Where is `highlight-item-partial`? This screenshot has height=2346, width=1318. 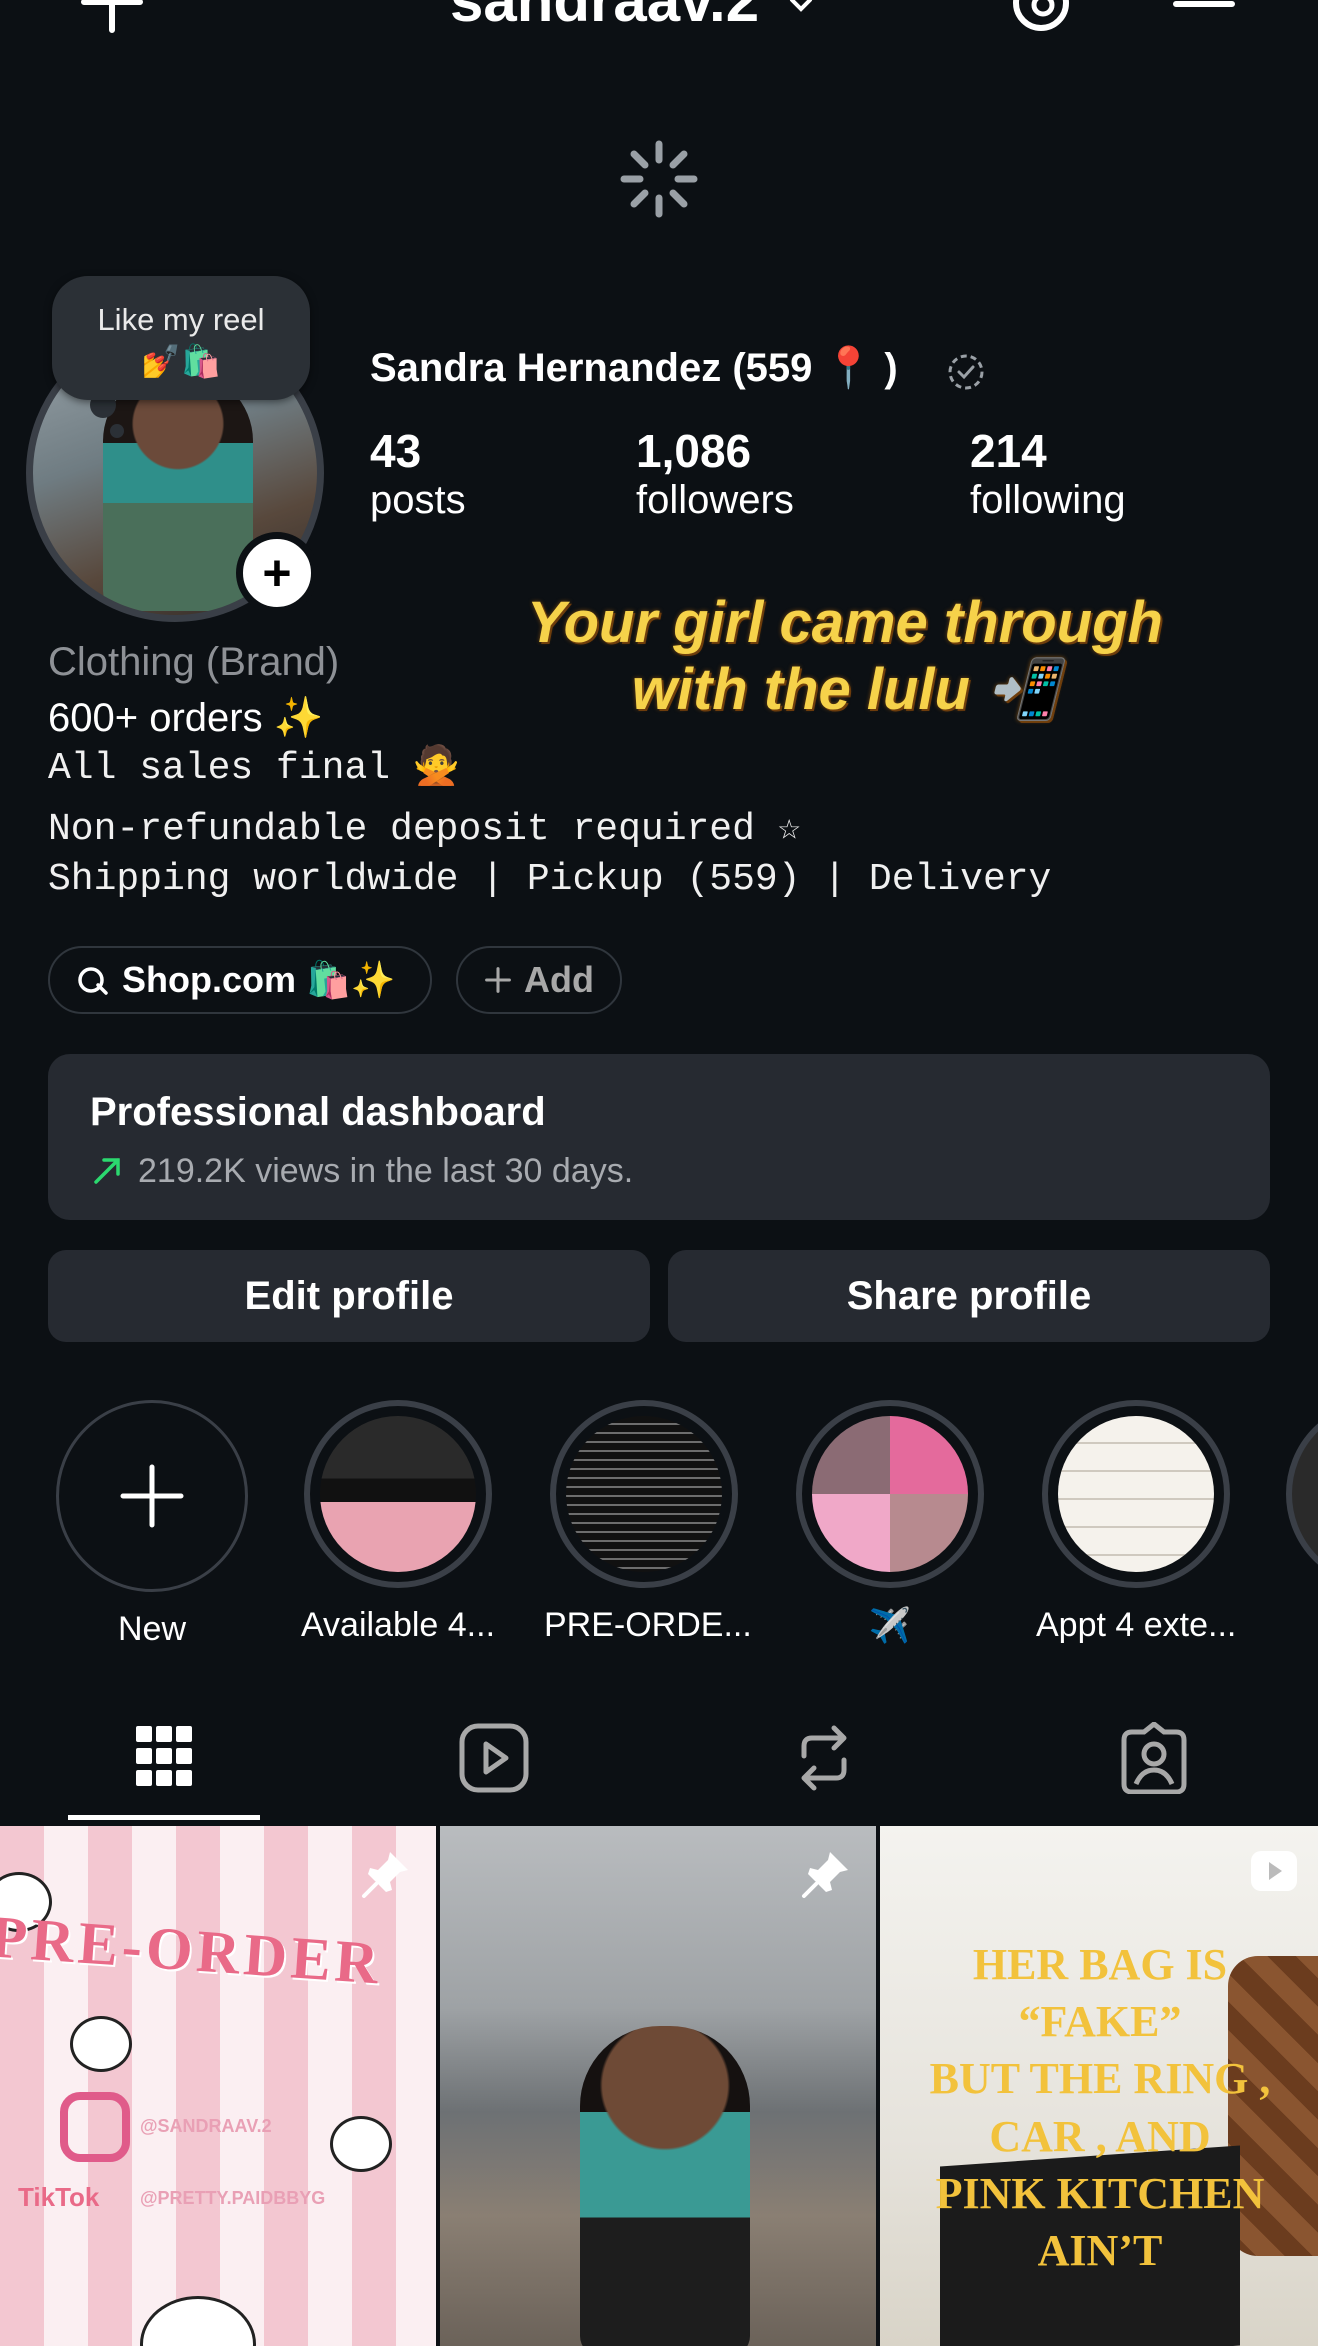
highlight-item-partial is located at coordinates (1302, 1494).